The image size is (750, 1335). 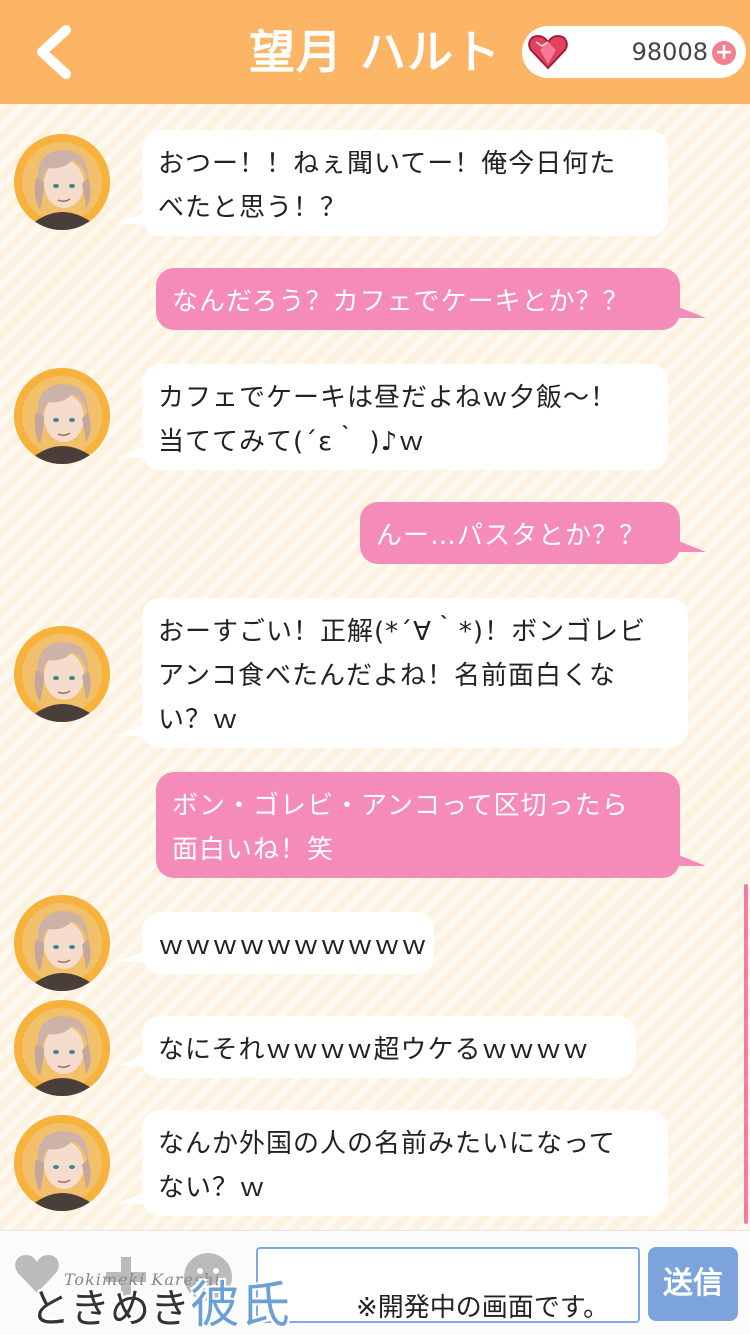 I want to click on back-button, so click(x=56, y=52).